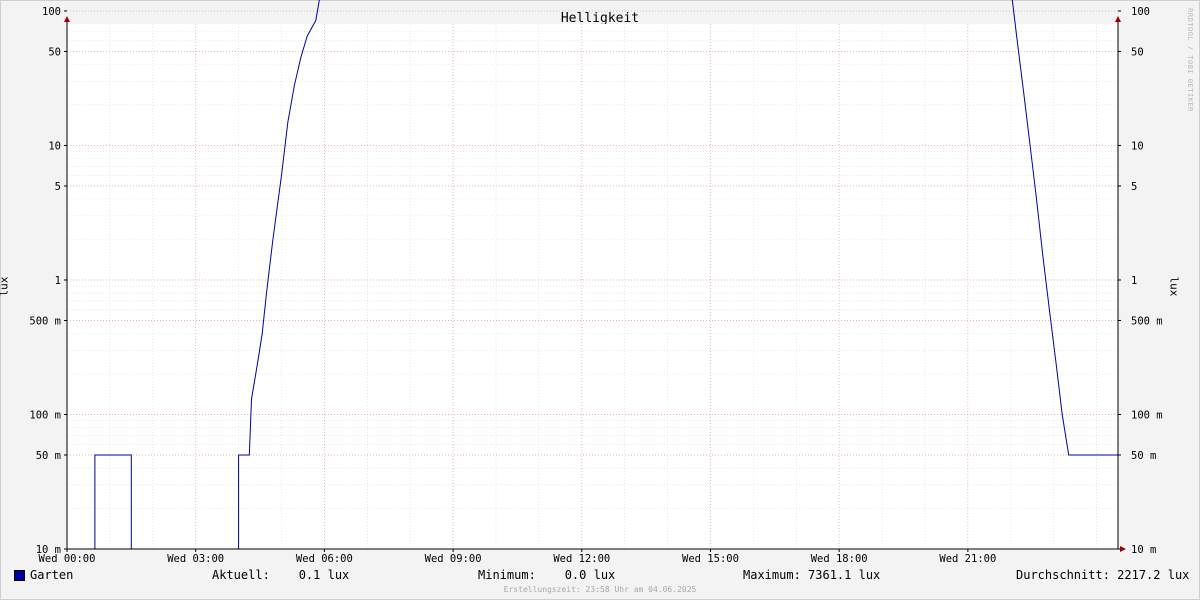  What do you see at coordinates (812, 575) in the screenshot?
I see `legend-maximum: Maximum: 7361.1 lux` at bounding box center [812, 575].